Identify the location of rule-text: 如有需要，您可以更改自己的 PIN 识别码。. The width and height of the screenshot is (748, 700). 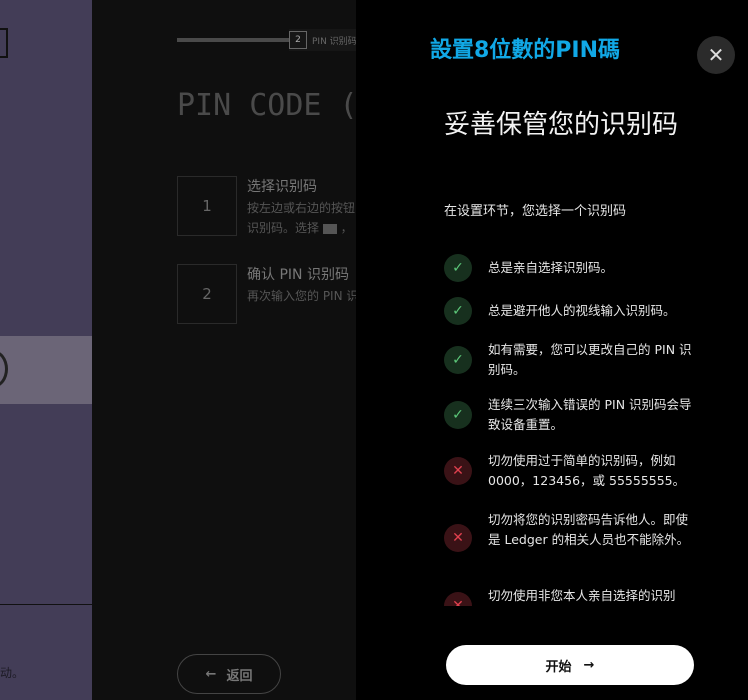
(590, 359).